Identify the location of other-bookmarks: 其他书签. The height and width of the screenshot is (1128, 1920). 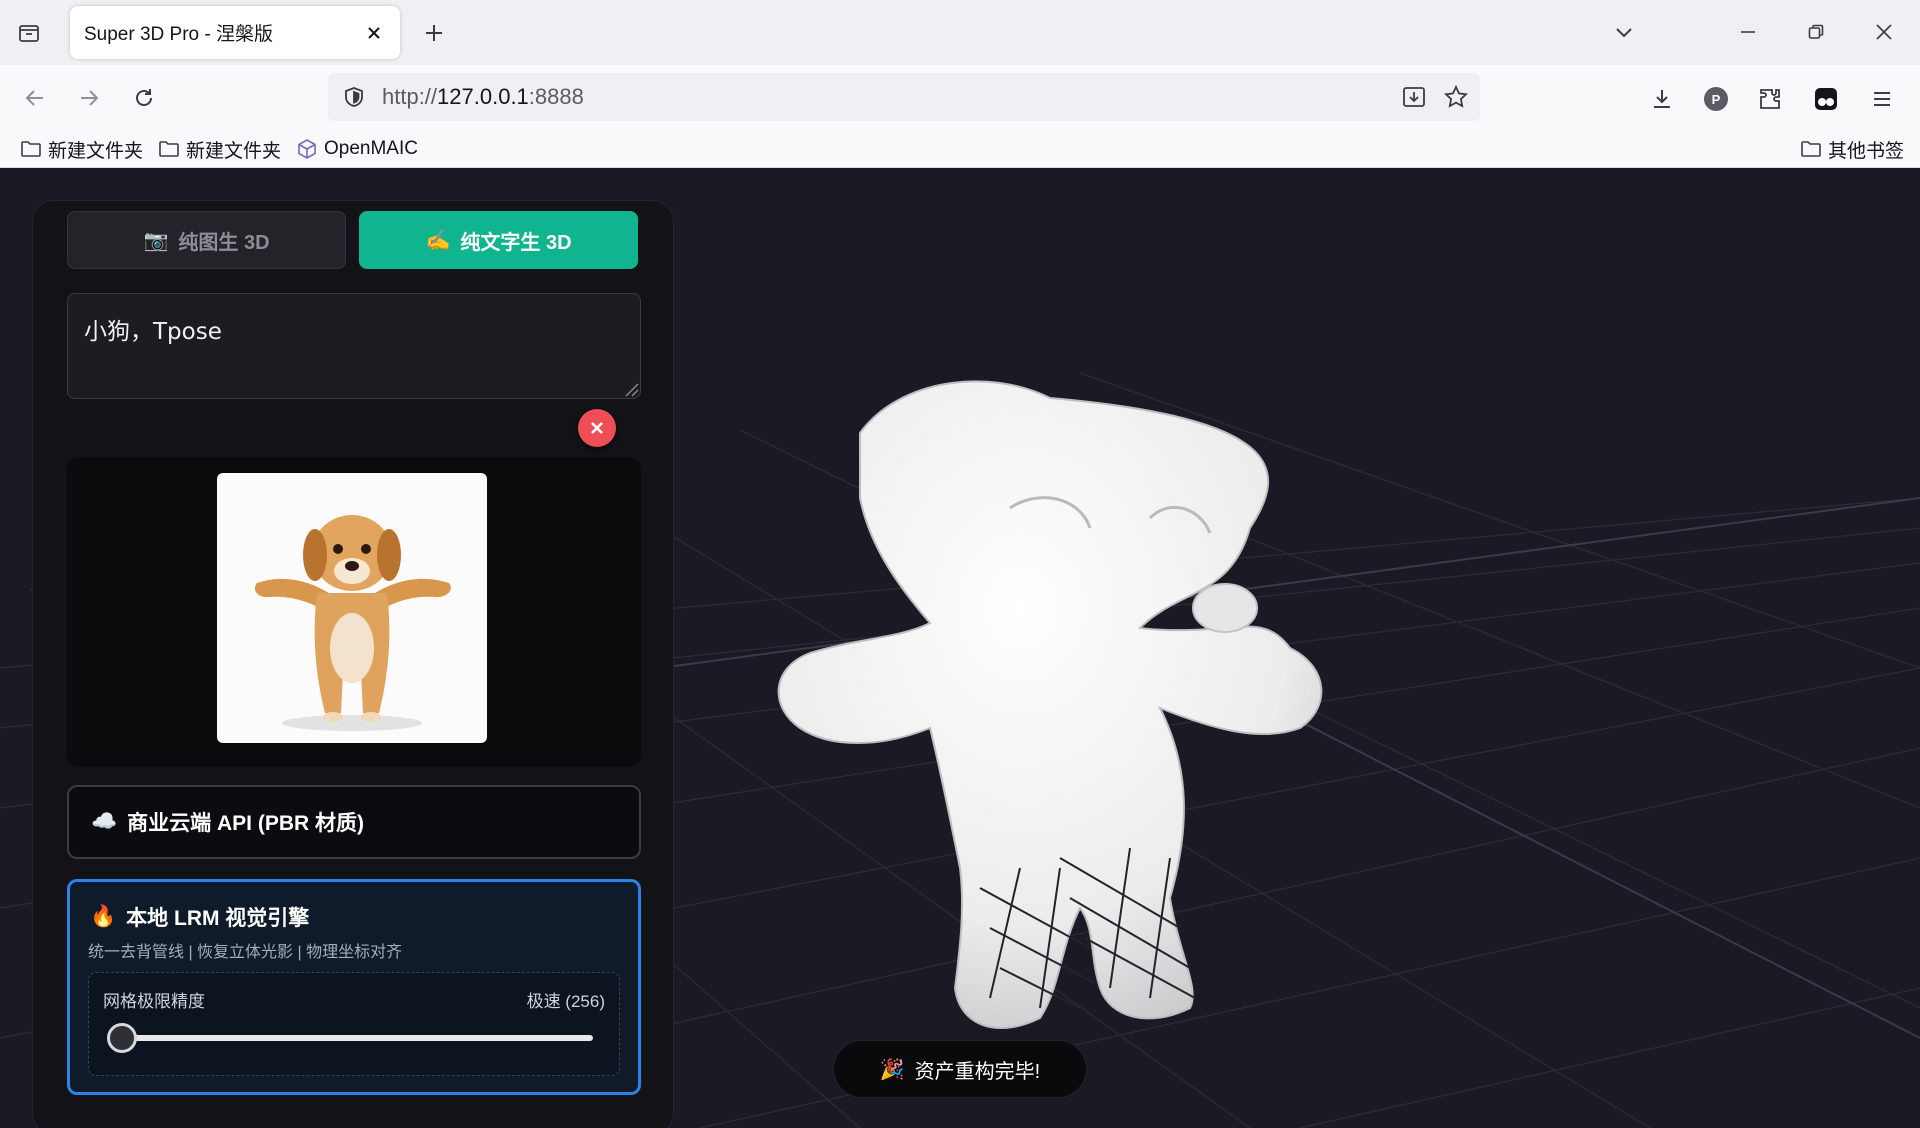
(1852, 149).